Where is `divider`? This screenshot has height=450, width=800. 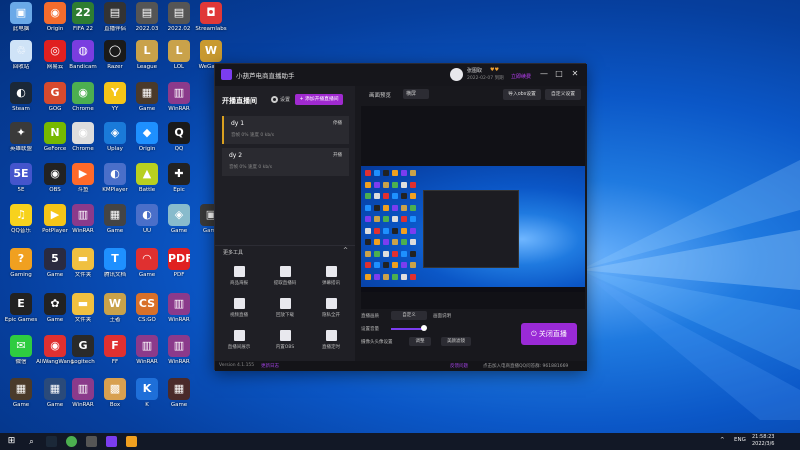 divider is located at coordinates (285, 245).